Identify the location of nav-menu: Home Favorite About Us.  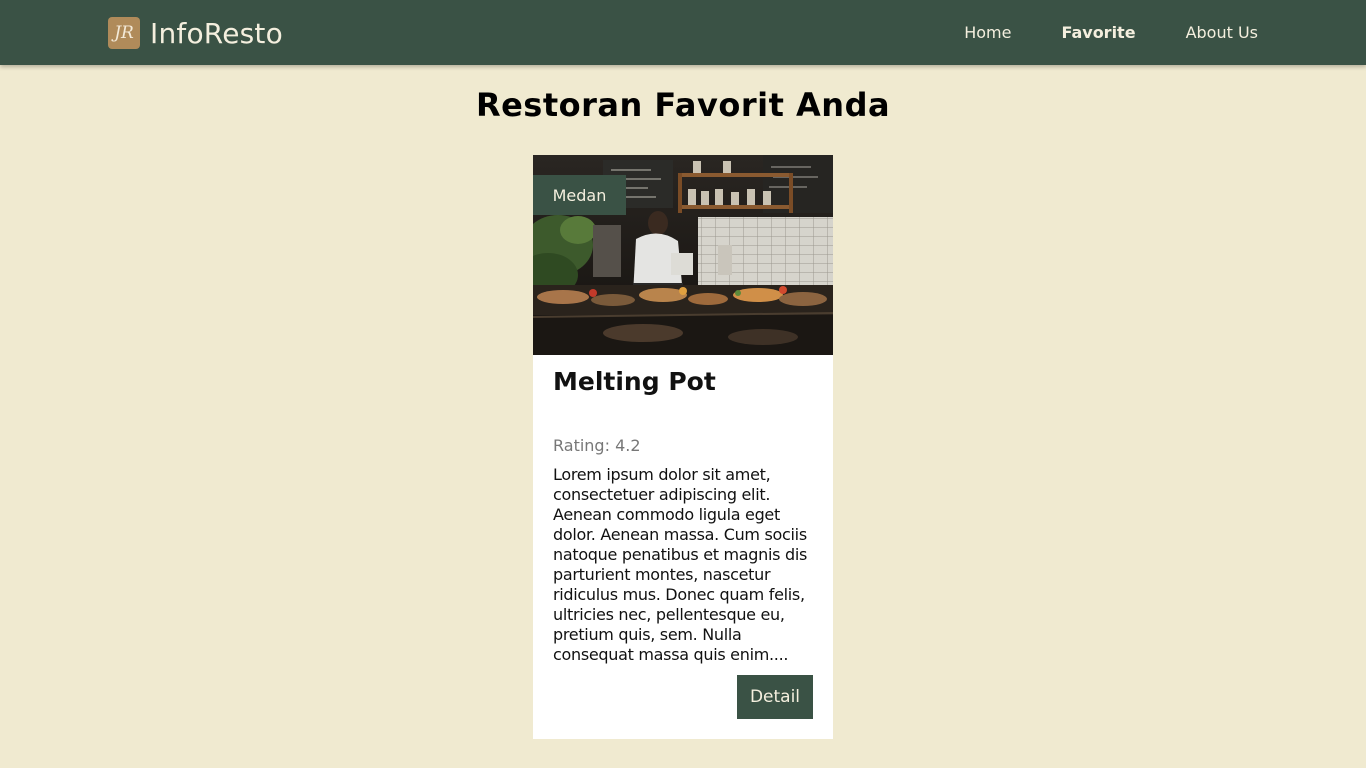
(1086, 32).